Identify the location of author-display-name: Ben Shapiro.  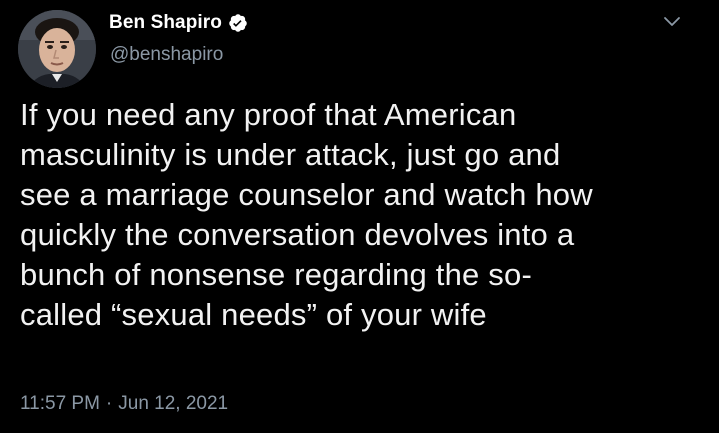
(165, 23).